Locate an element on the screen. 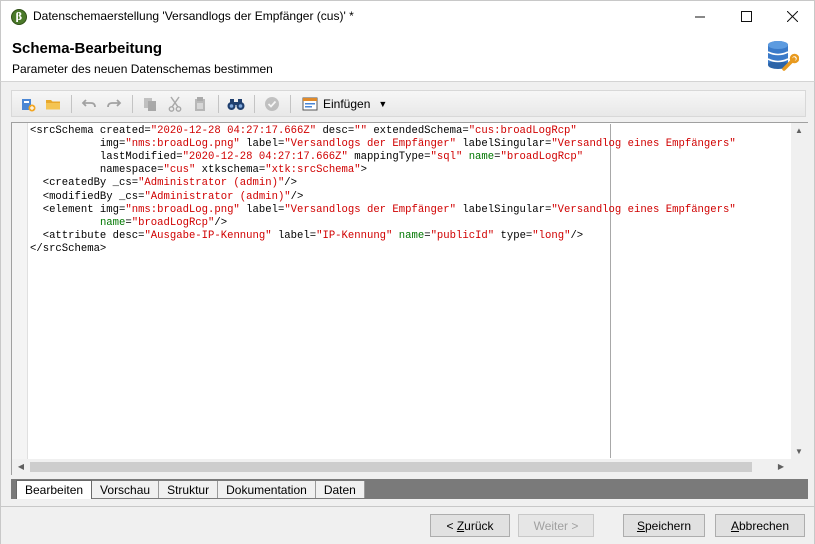  code-token: name is located at coordinates (481, 157).